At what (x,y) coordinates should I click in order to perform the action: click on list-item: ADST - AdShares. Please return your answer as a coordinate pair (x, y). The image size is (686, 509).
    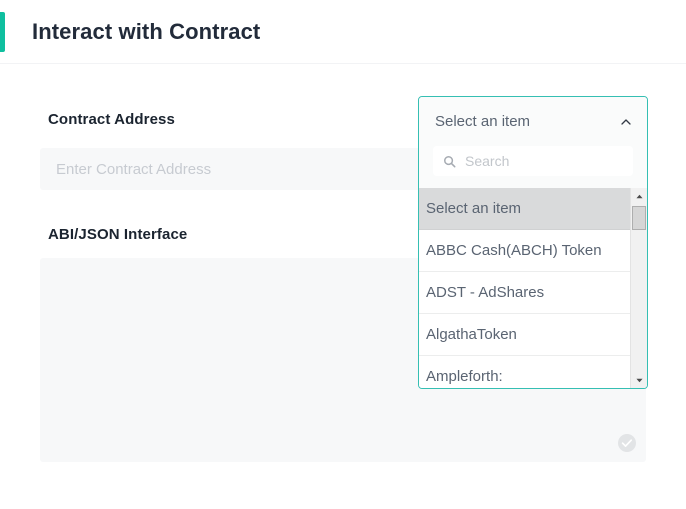
    Looking at the image, I should click on (524, 293).